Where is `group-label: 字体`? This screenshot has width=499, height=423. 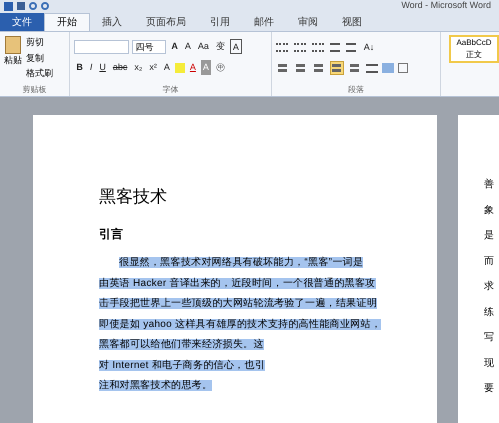 group-label: 字体 is located at coordinates (171, 90).